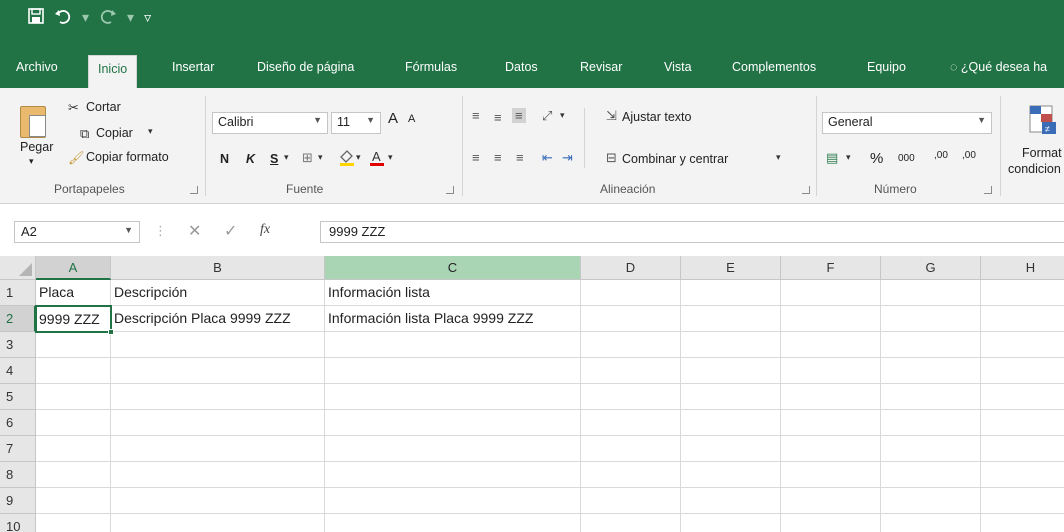  Describe the element at coordinates (774, 67) in the screenshot. I see `tab-complementos: Complementos` at that location.